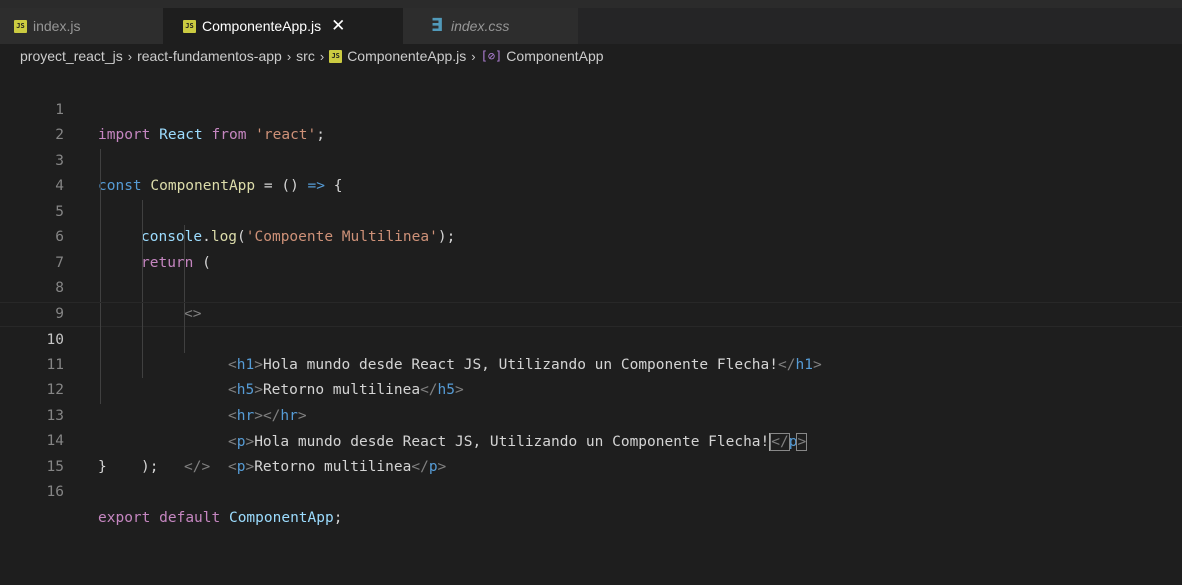 Image resolution: width=1182 pixels, height=585 pixels. What do you see at coordinates (591, 120) in the screenshot?
I see `code-line: 2` at bounding box center [591, 120].